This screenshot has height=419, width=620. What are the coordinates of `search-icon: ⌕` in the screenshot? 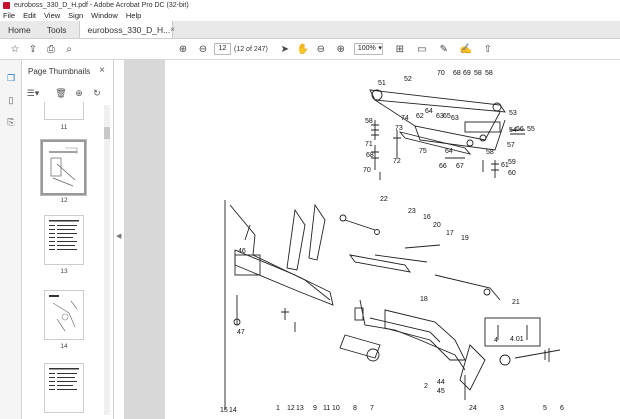 It's located at (69, 49).